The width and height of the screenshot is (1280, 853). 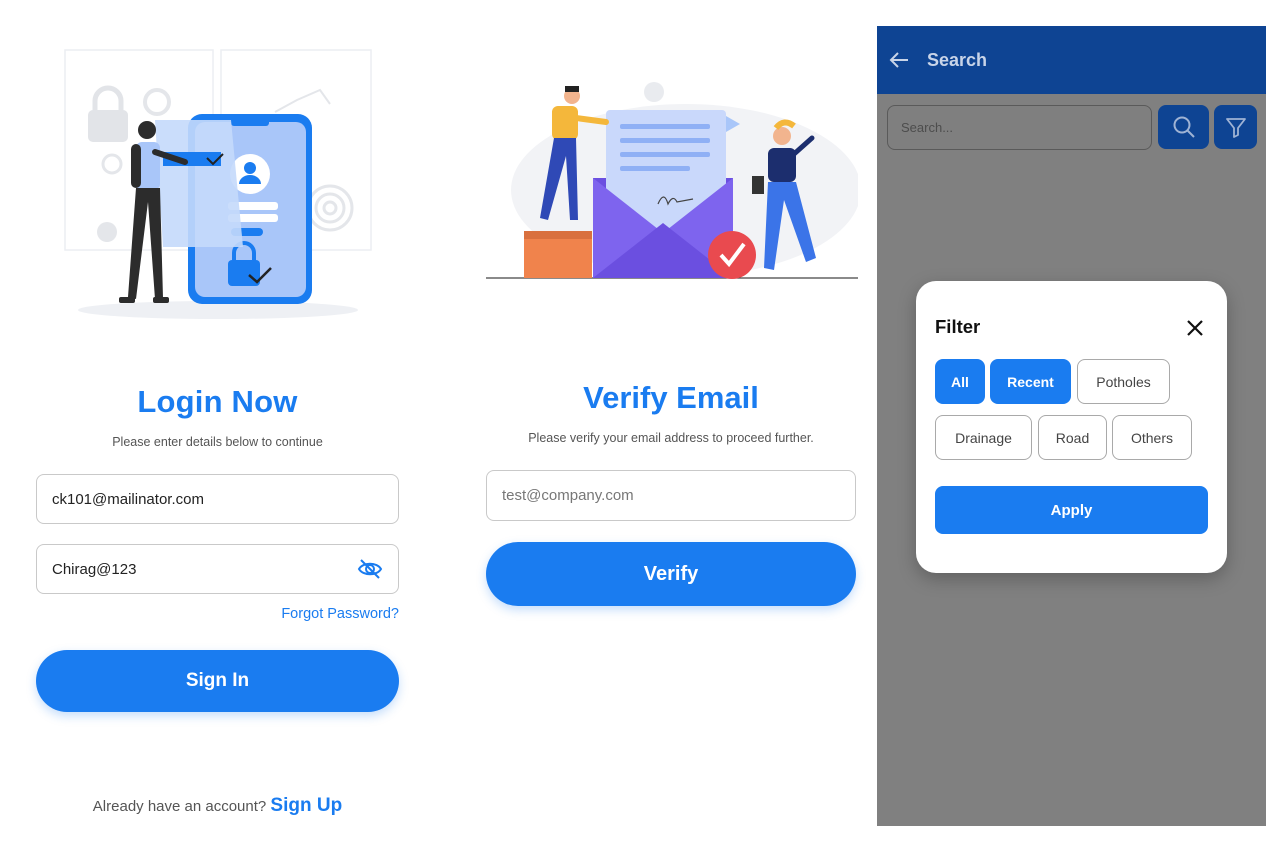 I want to click on verify-email-field: test@company.com, so click(x=671, y=495).